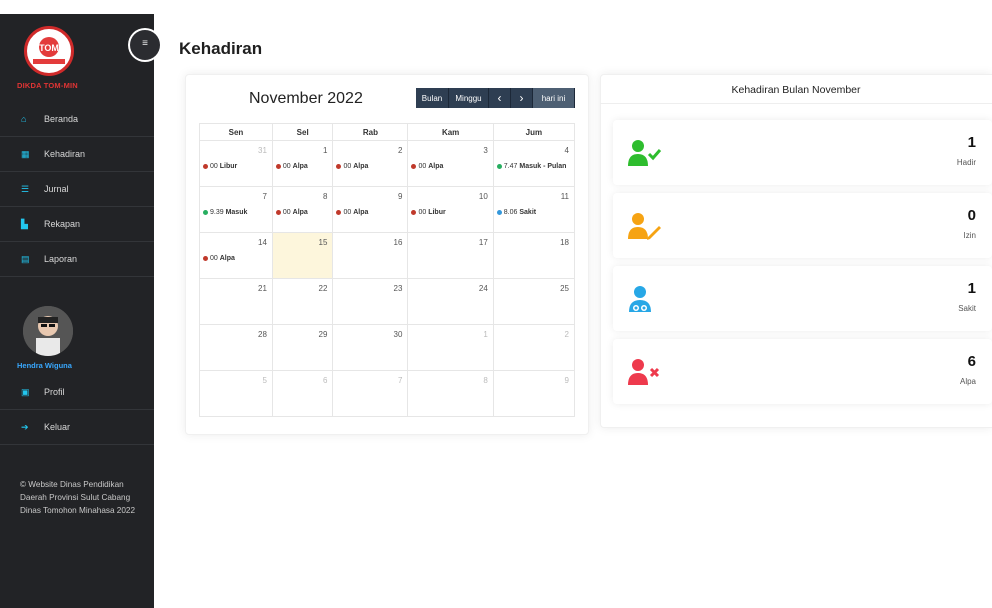 The width and height of the screenshot is (992, 608). Describe the element at coordinates (302, 255) in the screenshot. I see `calendar-day-cell: 15` at that location.